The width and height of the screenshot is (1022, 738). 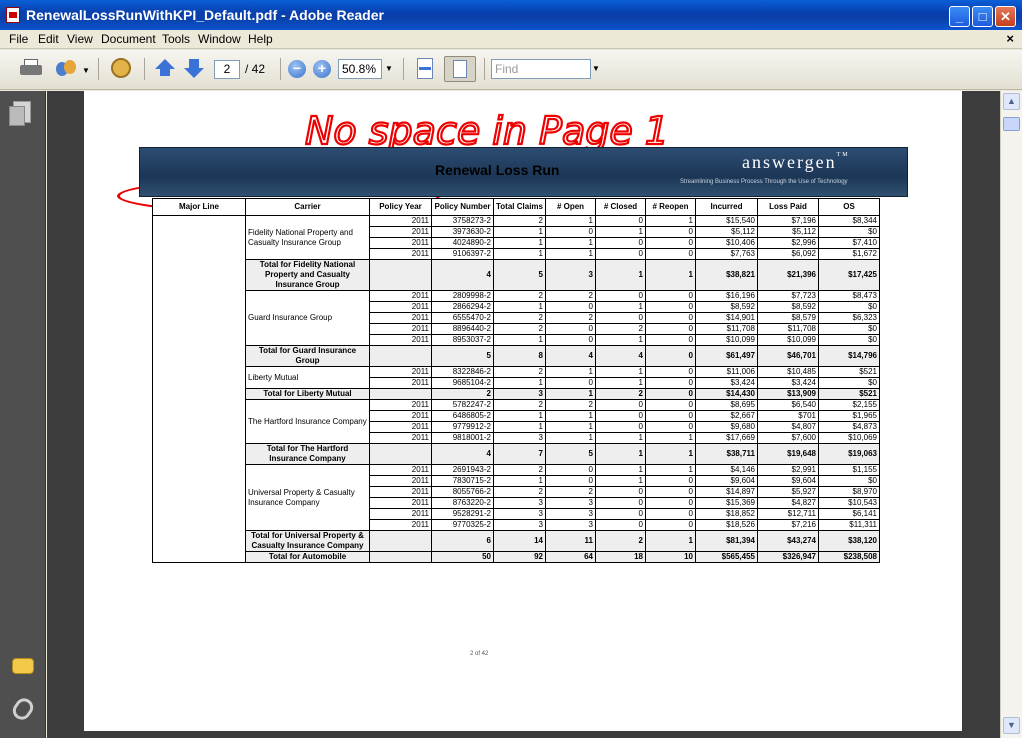 I want to click on table-cell: $8,344, so click(x=849, y=221).